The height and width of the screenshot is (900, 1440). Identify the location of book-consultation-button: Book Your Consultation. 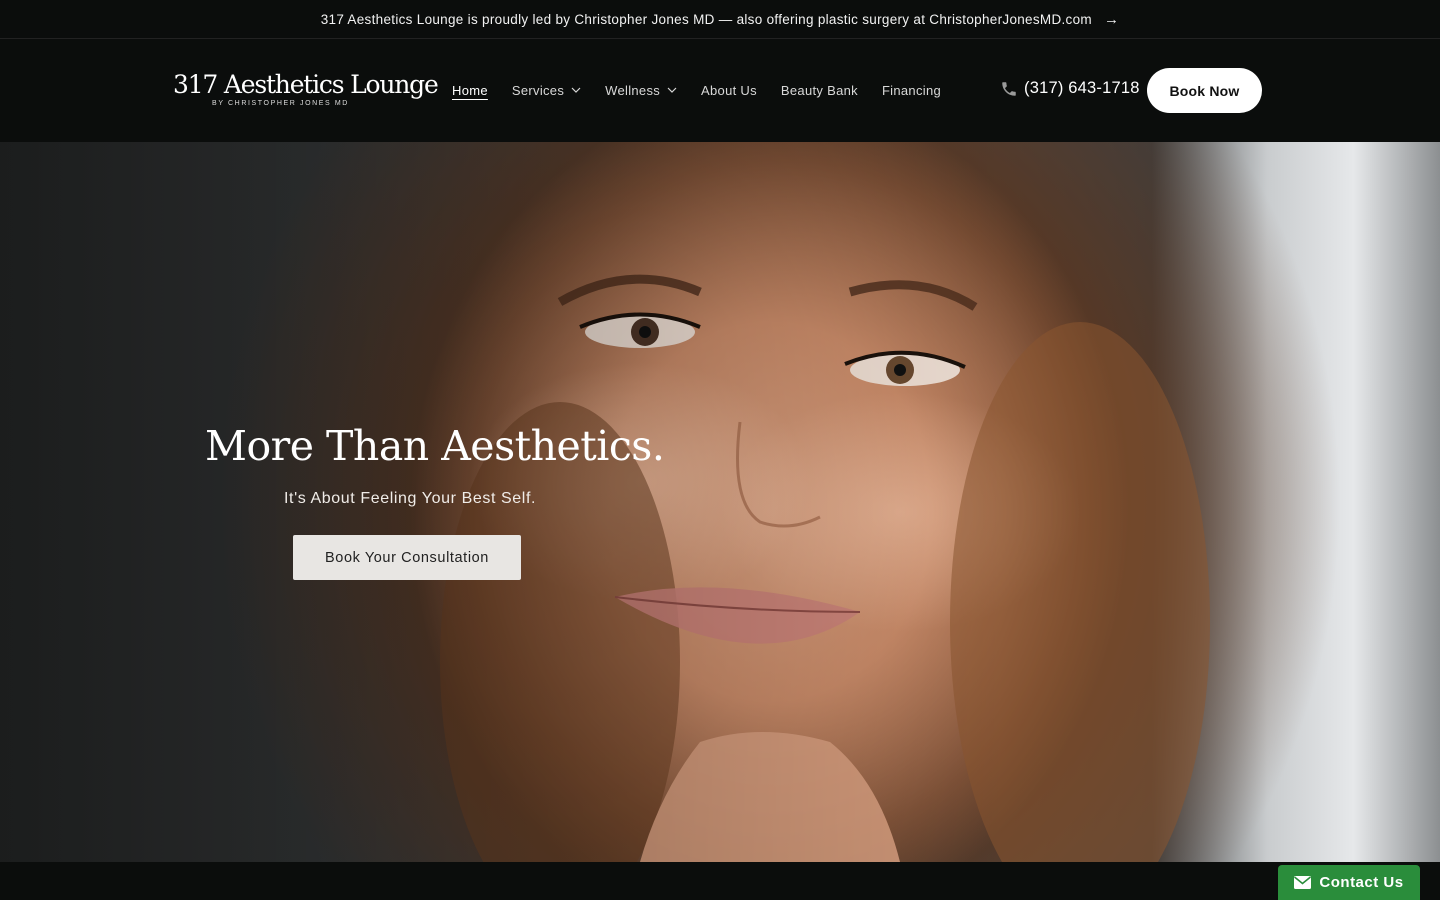
(407, 557).